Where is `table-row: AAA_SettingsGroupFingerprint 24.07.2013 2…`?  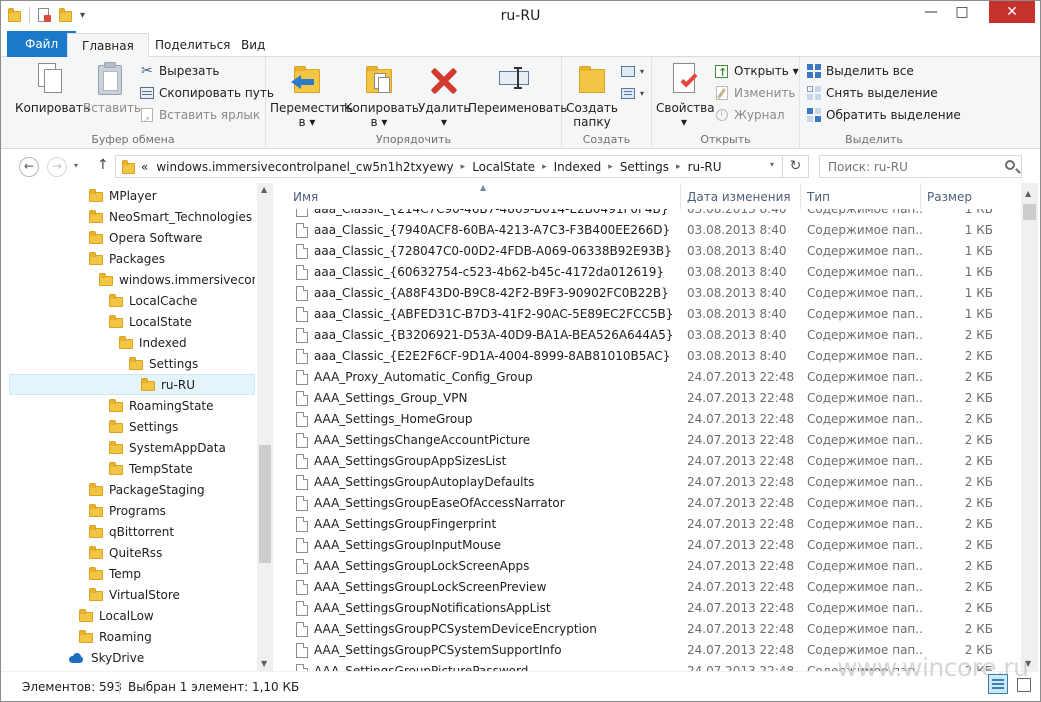 table-row: AAA_SettingsGroupFingerprint 24.07.2013 2… is located at coordinates (649, 524).